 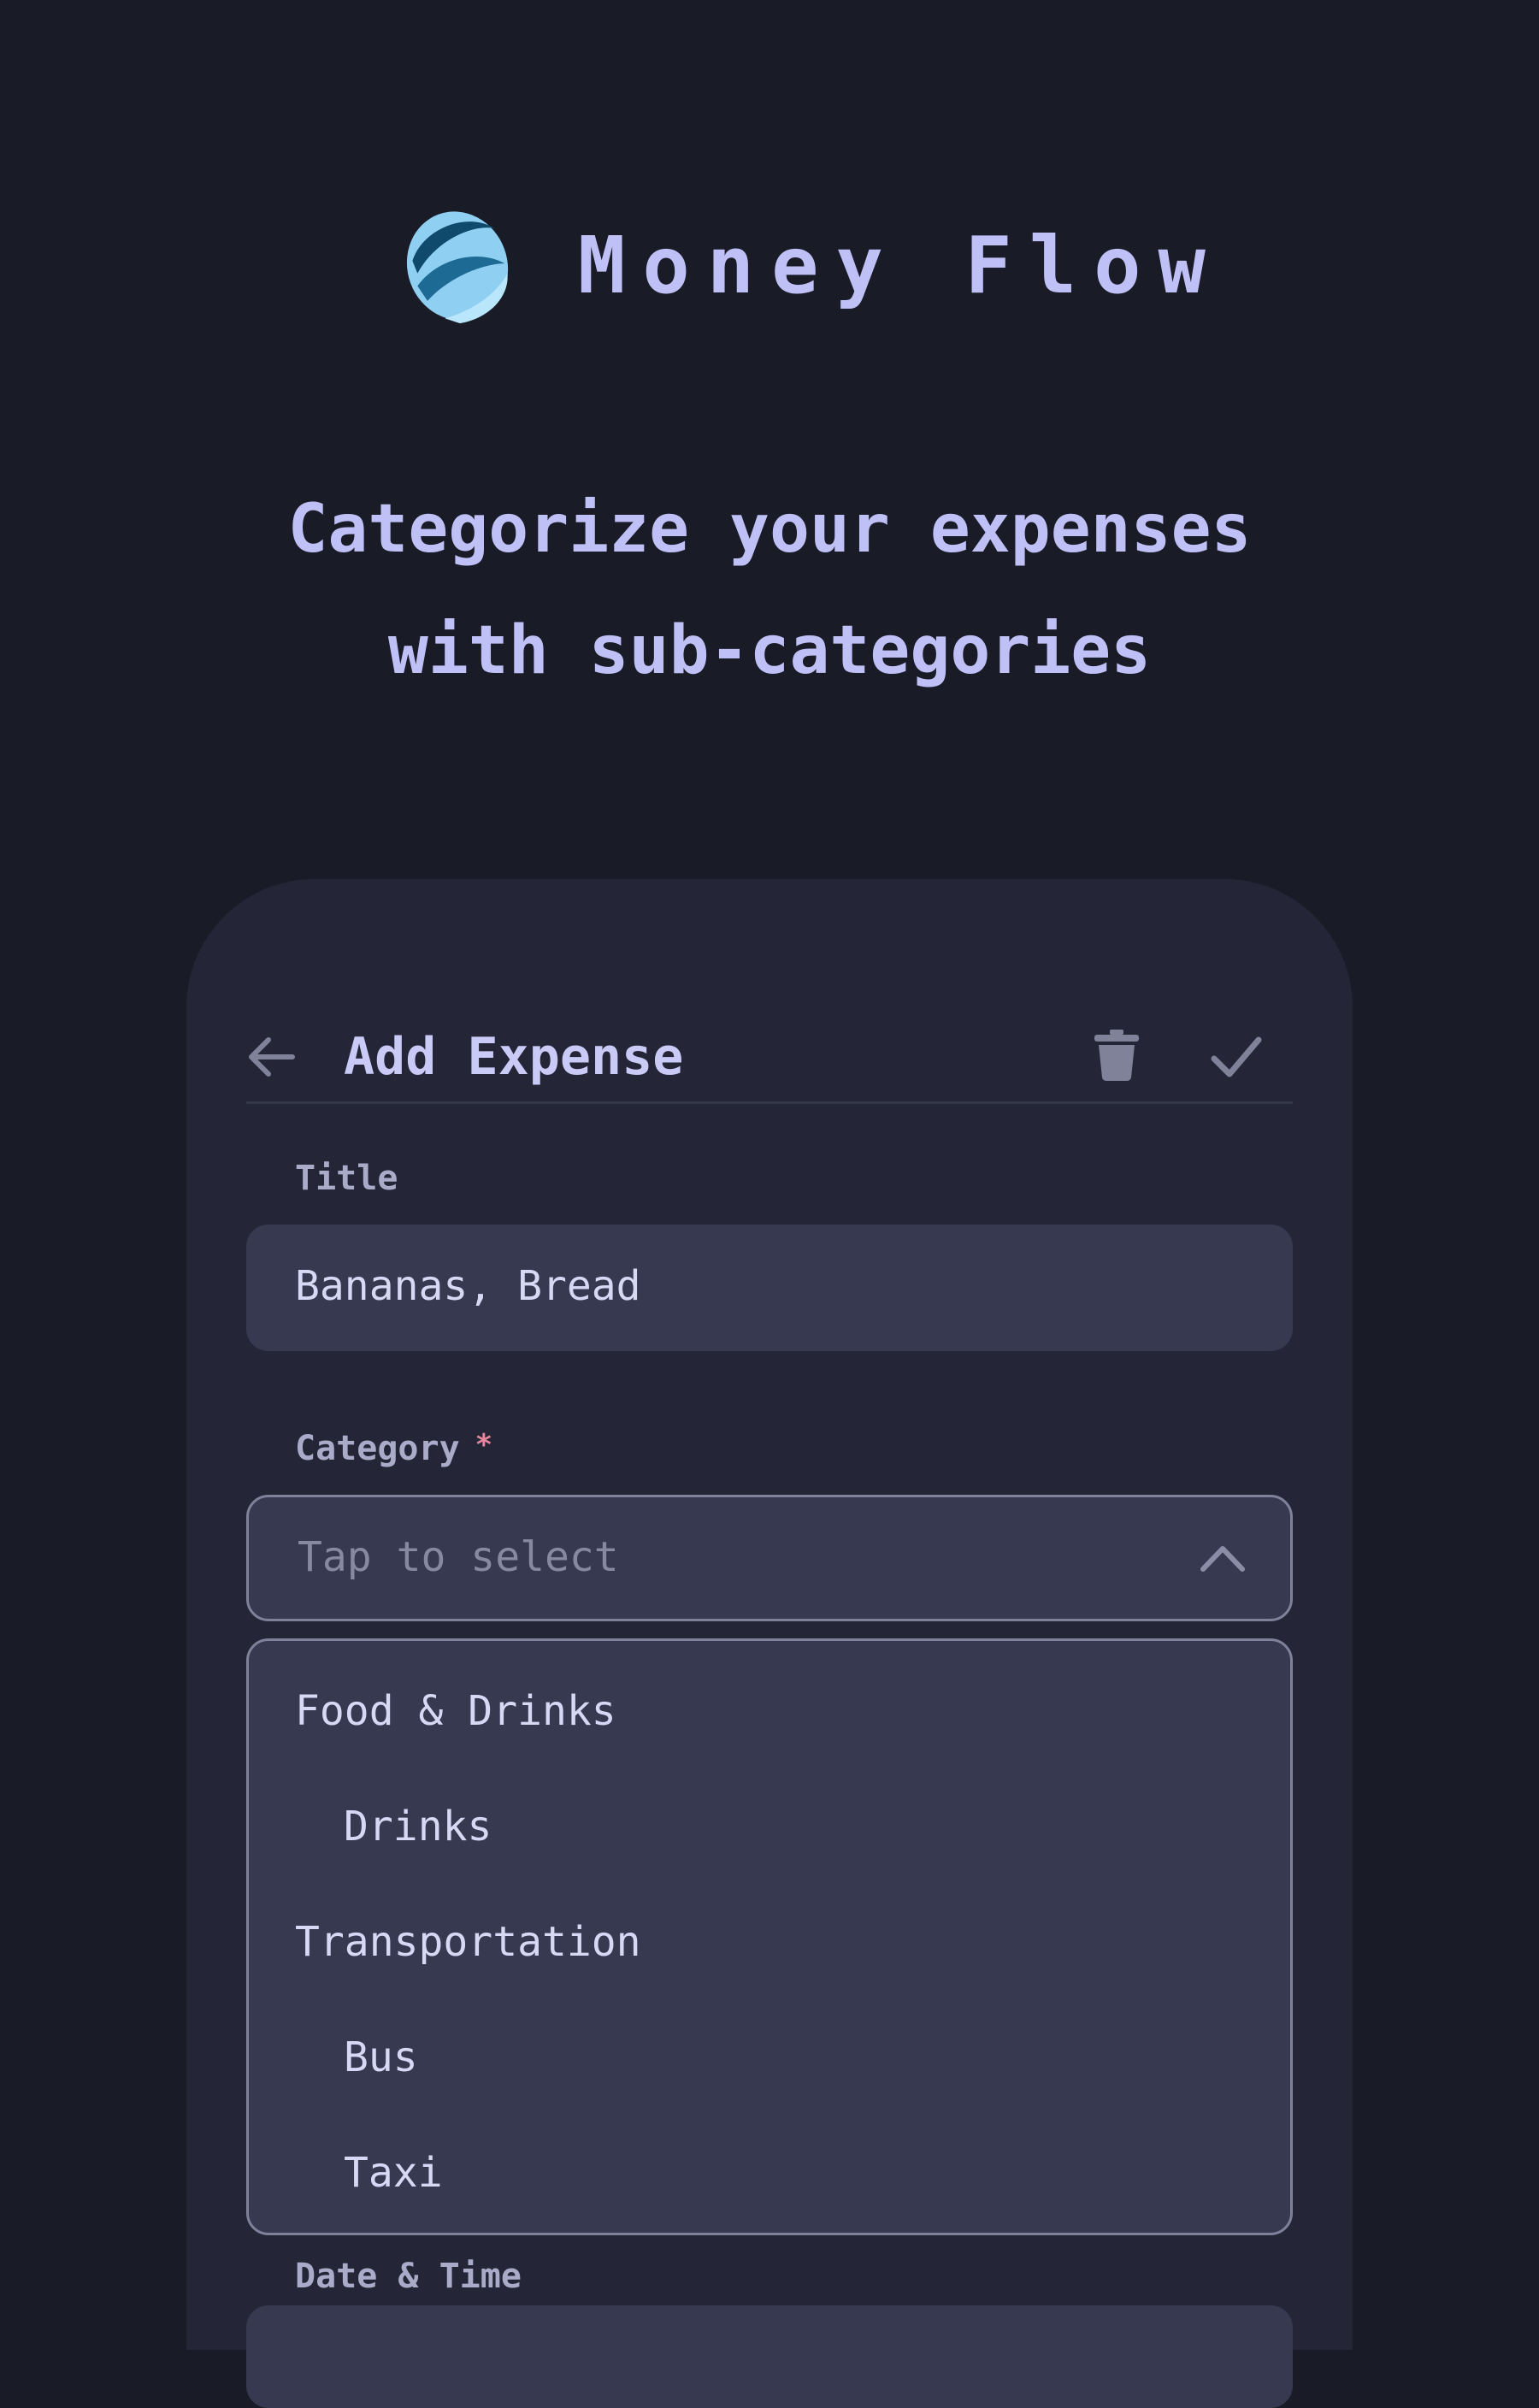 I want to click on chevron-up-icon, so click(x=1223, y=1558).